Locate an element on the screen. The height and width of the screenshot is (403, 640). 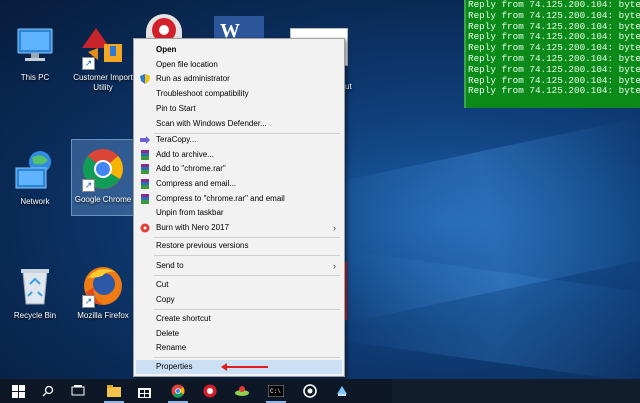
desktop-icon-network: Network is located at coordinates (35, 177).